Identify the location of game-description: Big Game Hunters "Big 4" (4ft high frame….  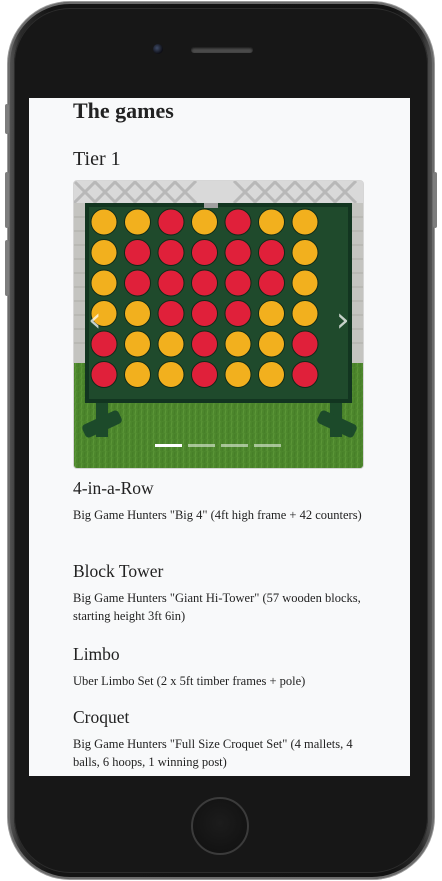
(217, 515).